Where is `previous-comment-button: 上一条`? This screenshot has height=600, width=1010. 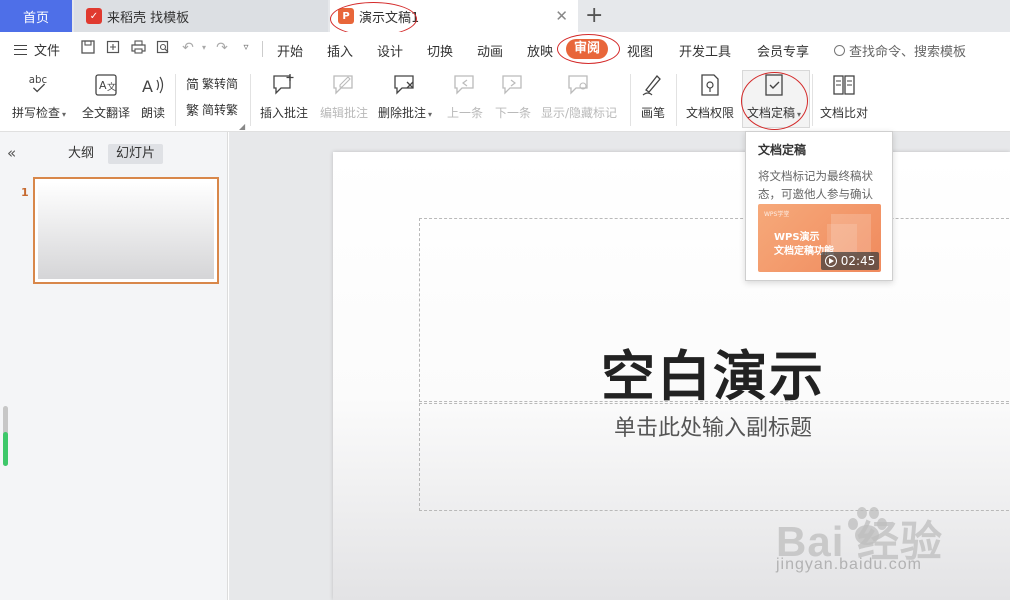
previous-comment-button: 上一条 is located at coordinates (465, 96).